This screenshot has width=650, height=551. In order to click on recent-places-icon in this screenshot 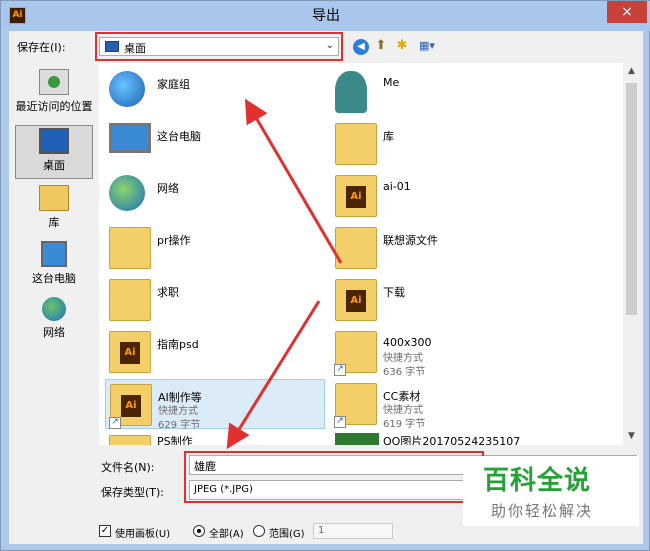, I will do `click(54, 82)`.